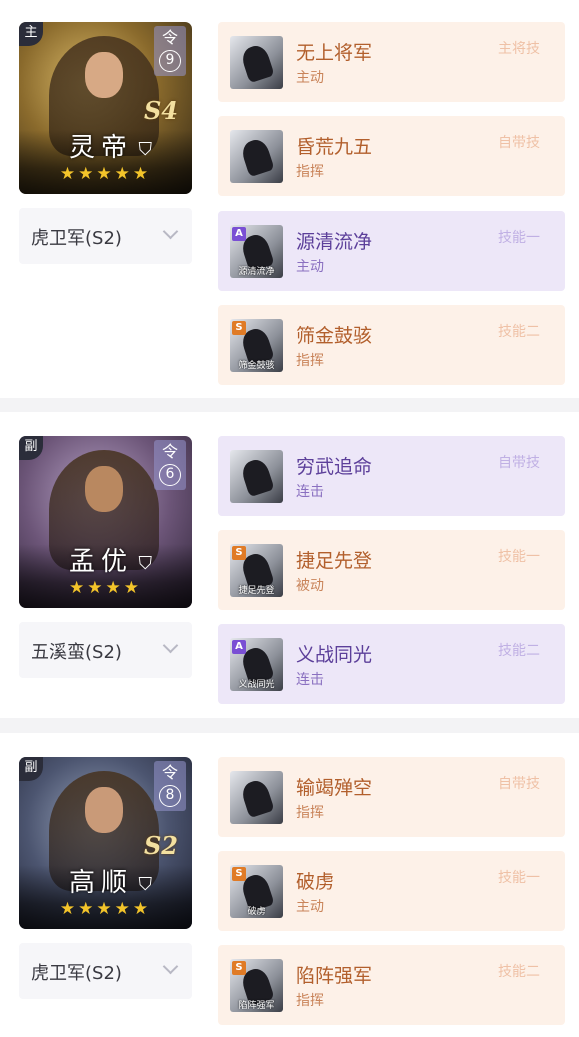 This screenshot has height=1037, width=579. What do you see at coordinates (76, 652) in the screenshot?
I see `troop-label: 五溪蛮(S2)` at bounding box center [76, 652].